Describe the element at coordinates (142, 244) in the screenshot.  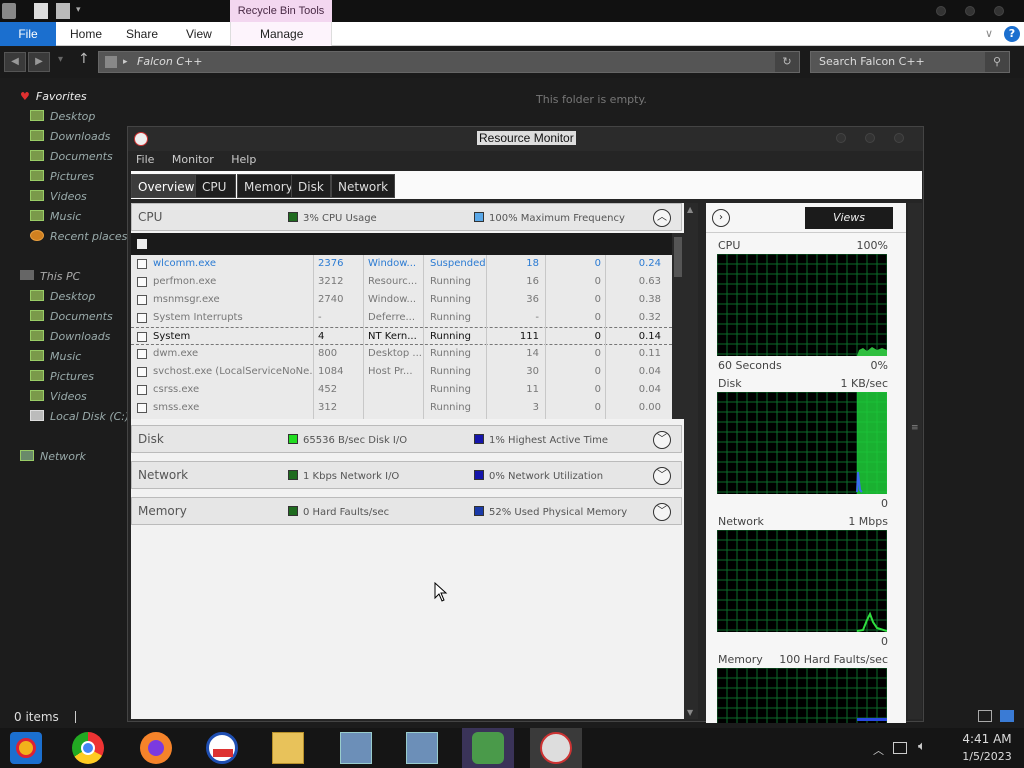
I see `select-all-checkbox` at that location.